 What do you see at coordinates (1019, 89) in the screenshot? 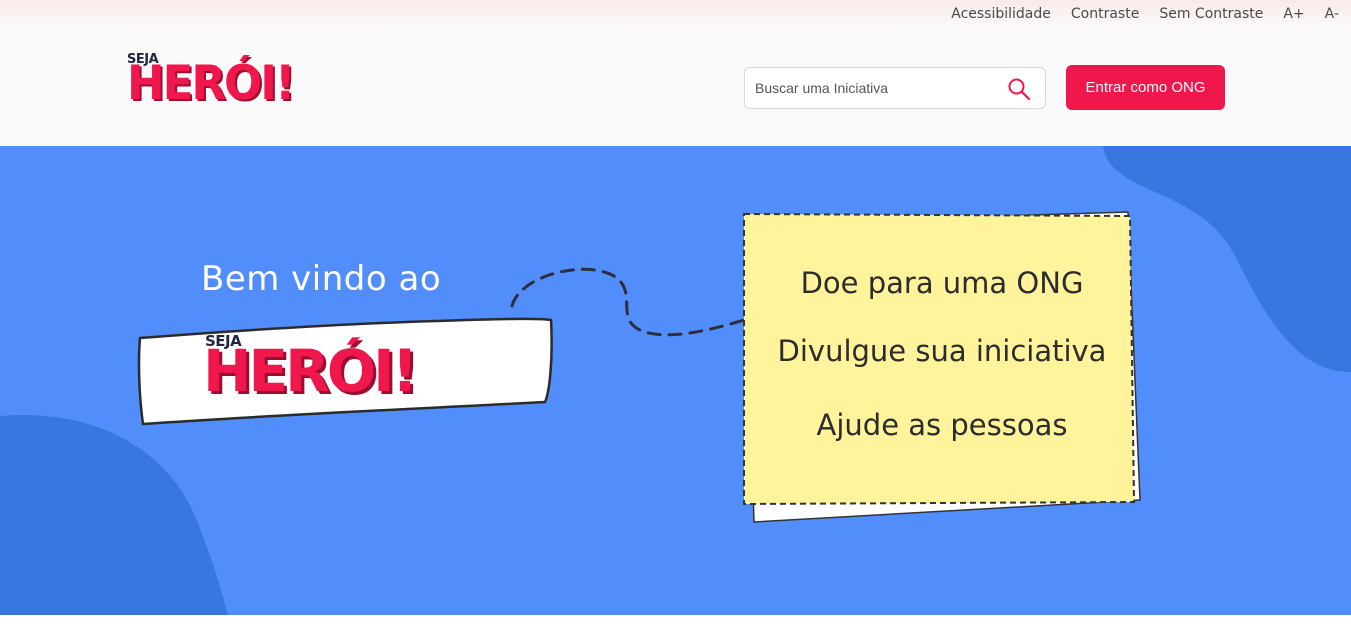
I see `search-icon` at bounding box center [1019, 89].